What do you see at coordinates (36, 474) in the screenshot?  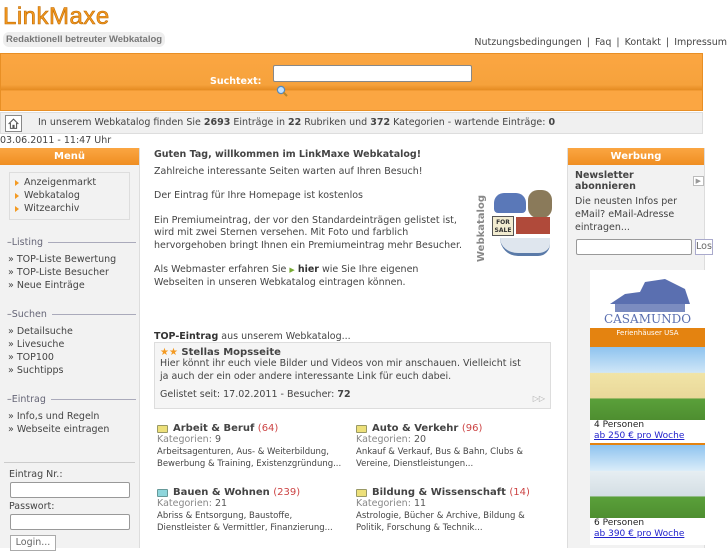 I see `entry-nr-label: Eintrag Nr.:` at bounding box center [36, 474].